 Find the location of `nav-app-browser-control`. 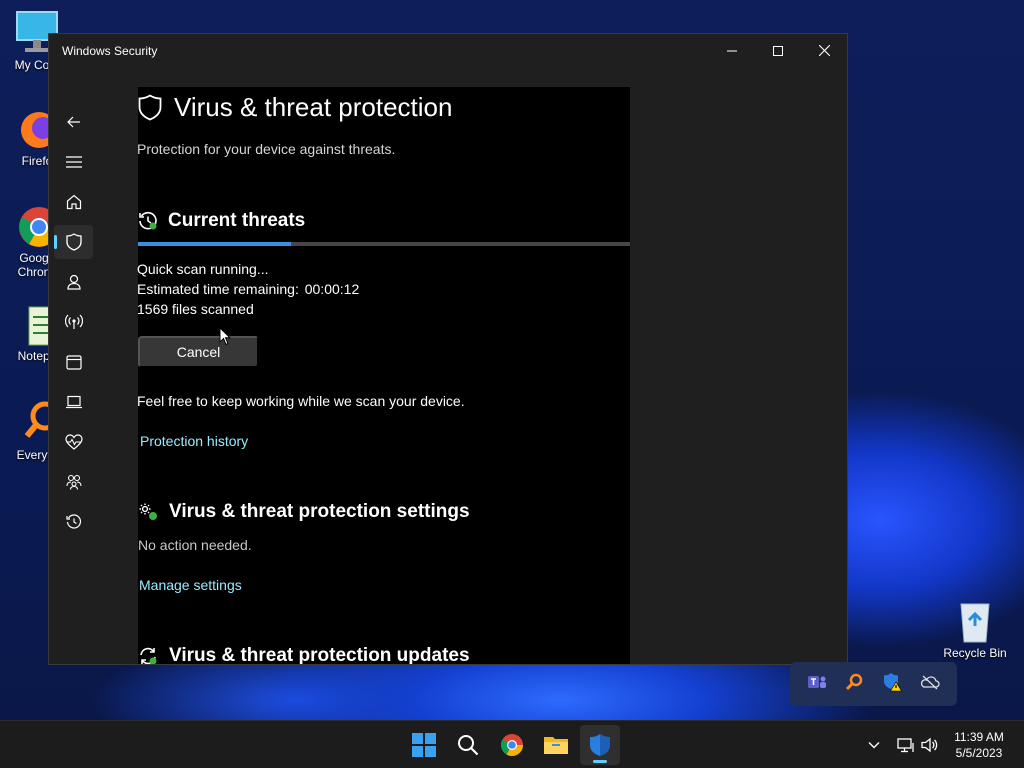

nav-app-browser-control is located at coordinates (73, 362).